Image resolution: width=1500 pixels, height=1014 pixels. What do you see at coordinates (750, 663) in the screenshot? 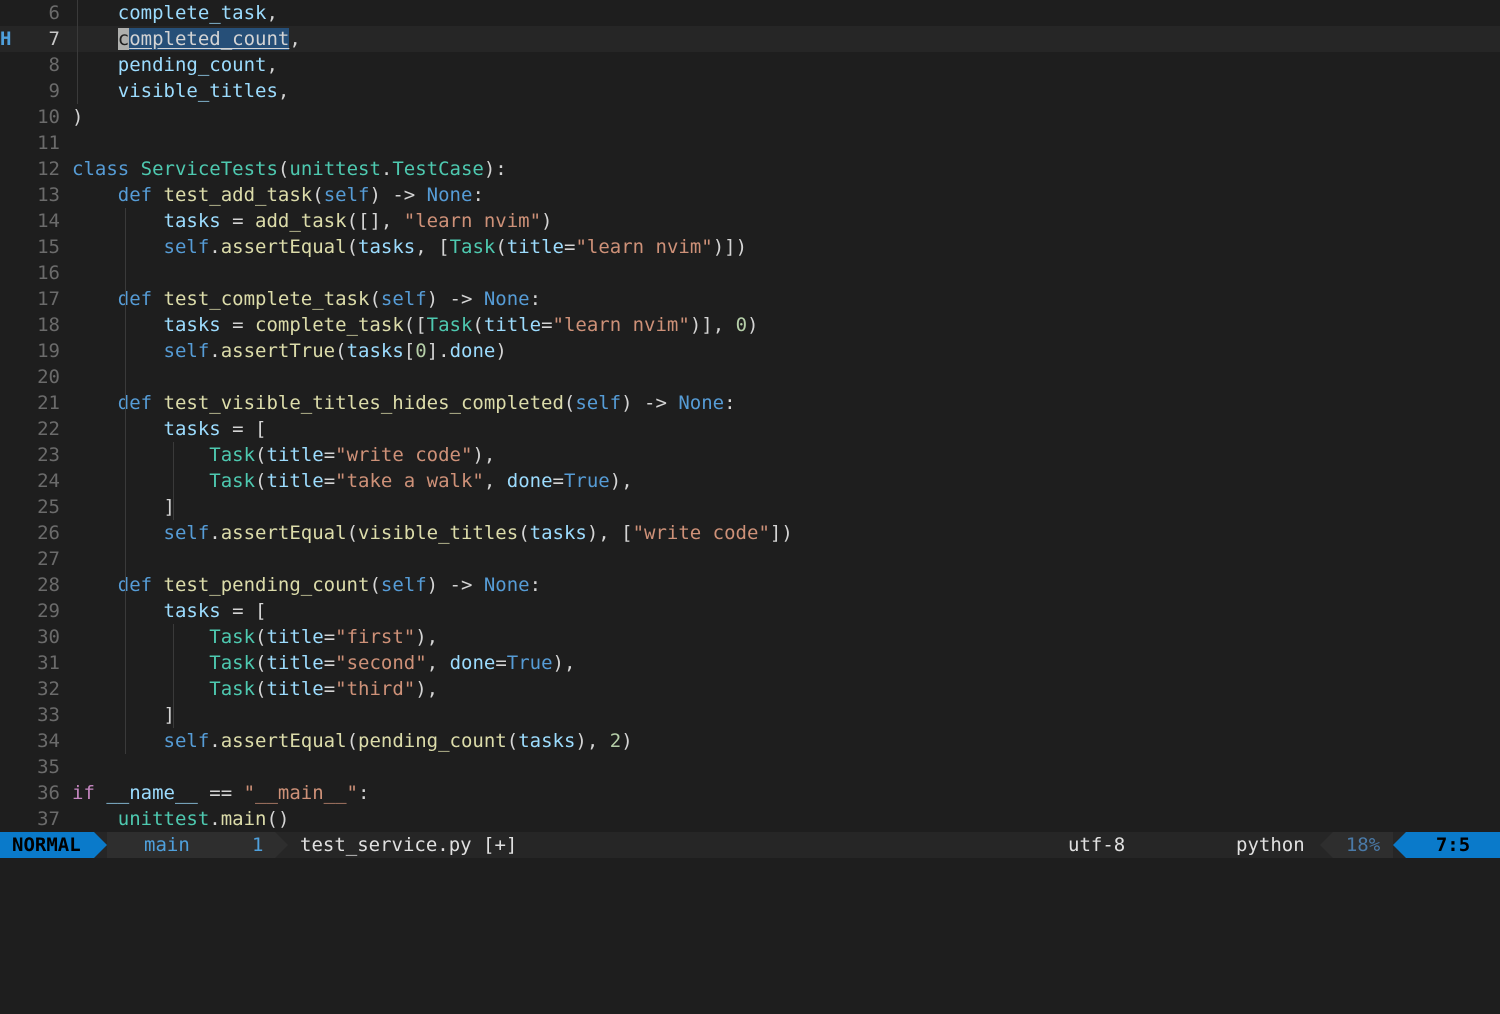
I see `code-line: 31 Task(title="second", done=True),` at bounding box center [750, 663].